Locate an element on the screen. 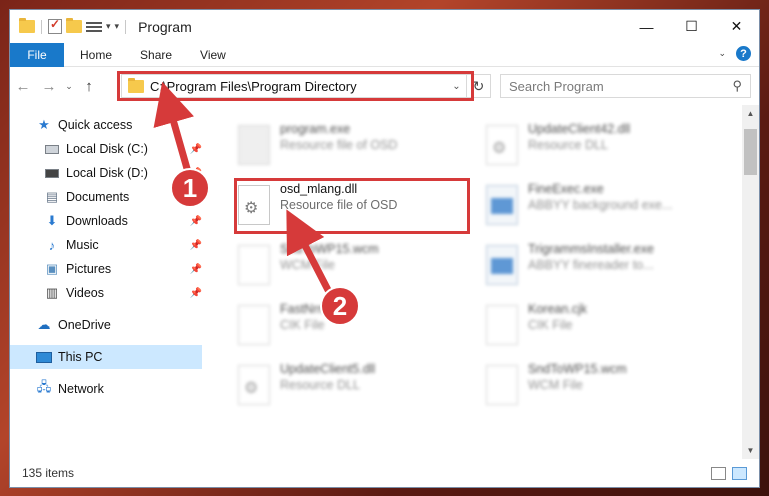  pictures-icon: ▣ is located at coordinates (52, 268).